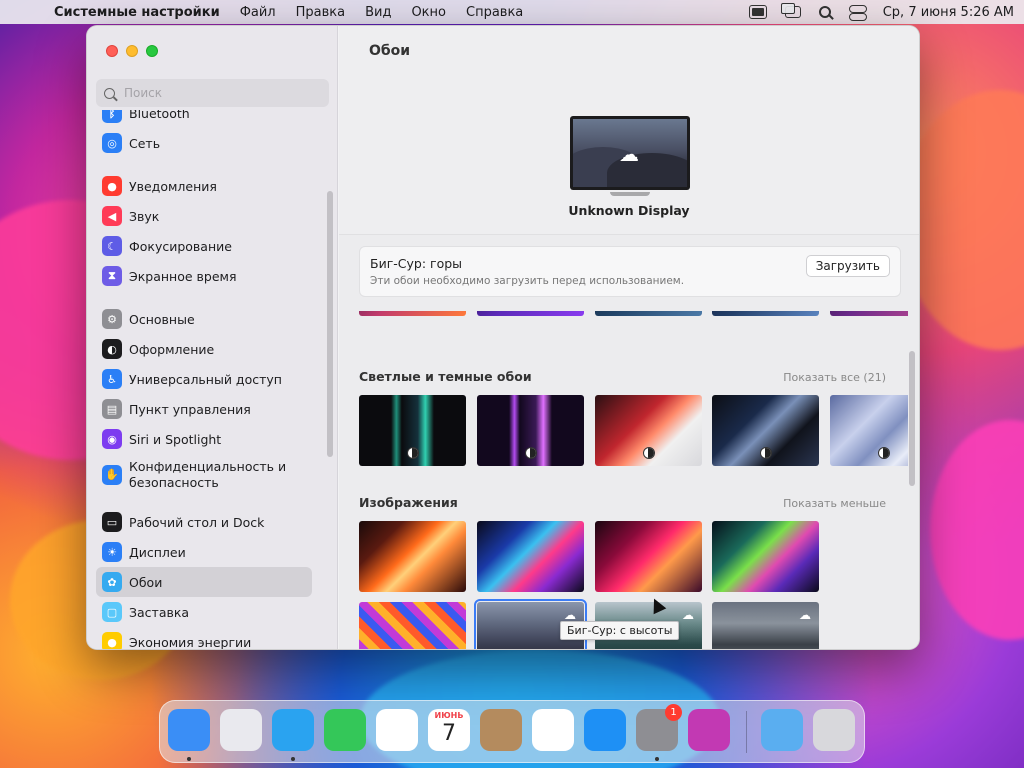 The width and height of the screenshot is (1024, 768). Describe the element at coordinates (162, 319) in the screenshot. I see `sidebar-item-label: Основные` at that location.